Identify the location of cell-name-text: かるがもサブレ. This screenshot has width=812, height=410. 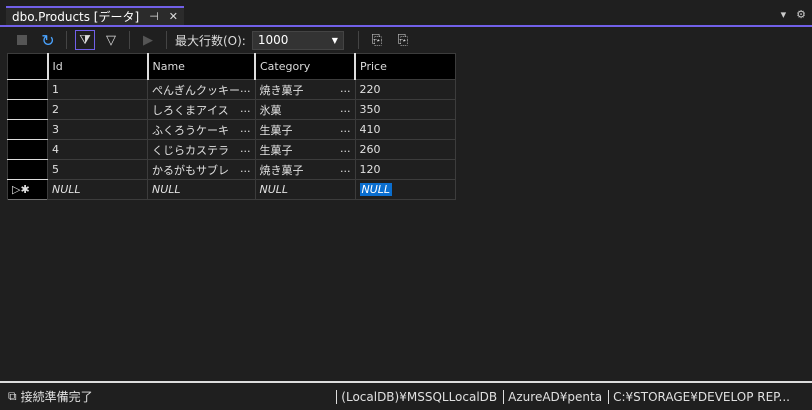
(190, 170).